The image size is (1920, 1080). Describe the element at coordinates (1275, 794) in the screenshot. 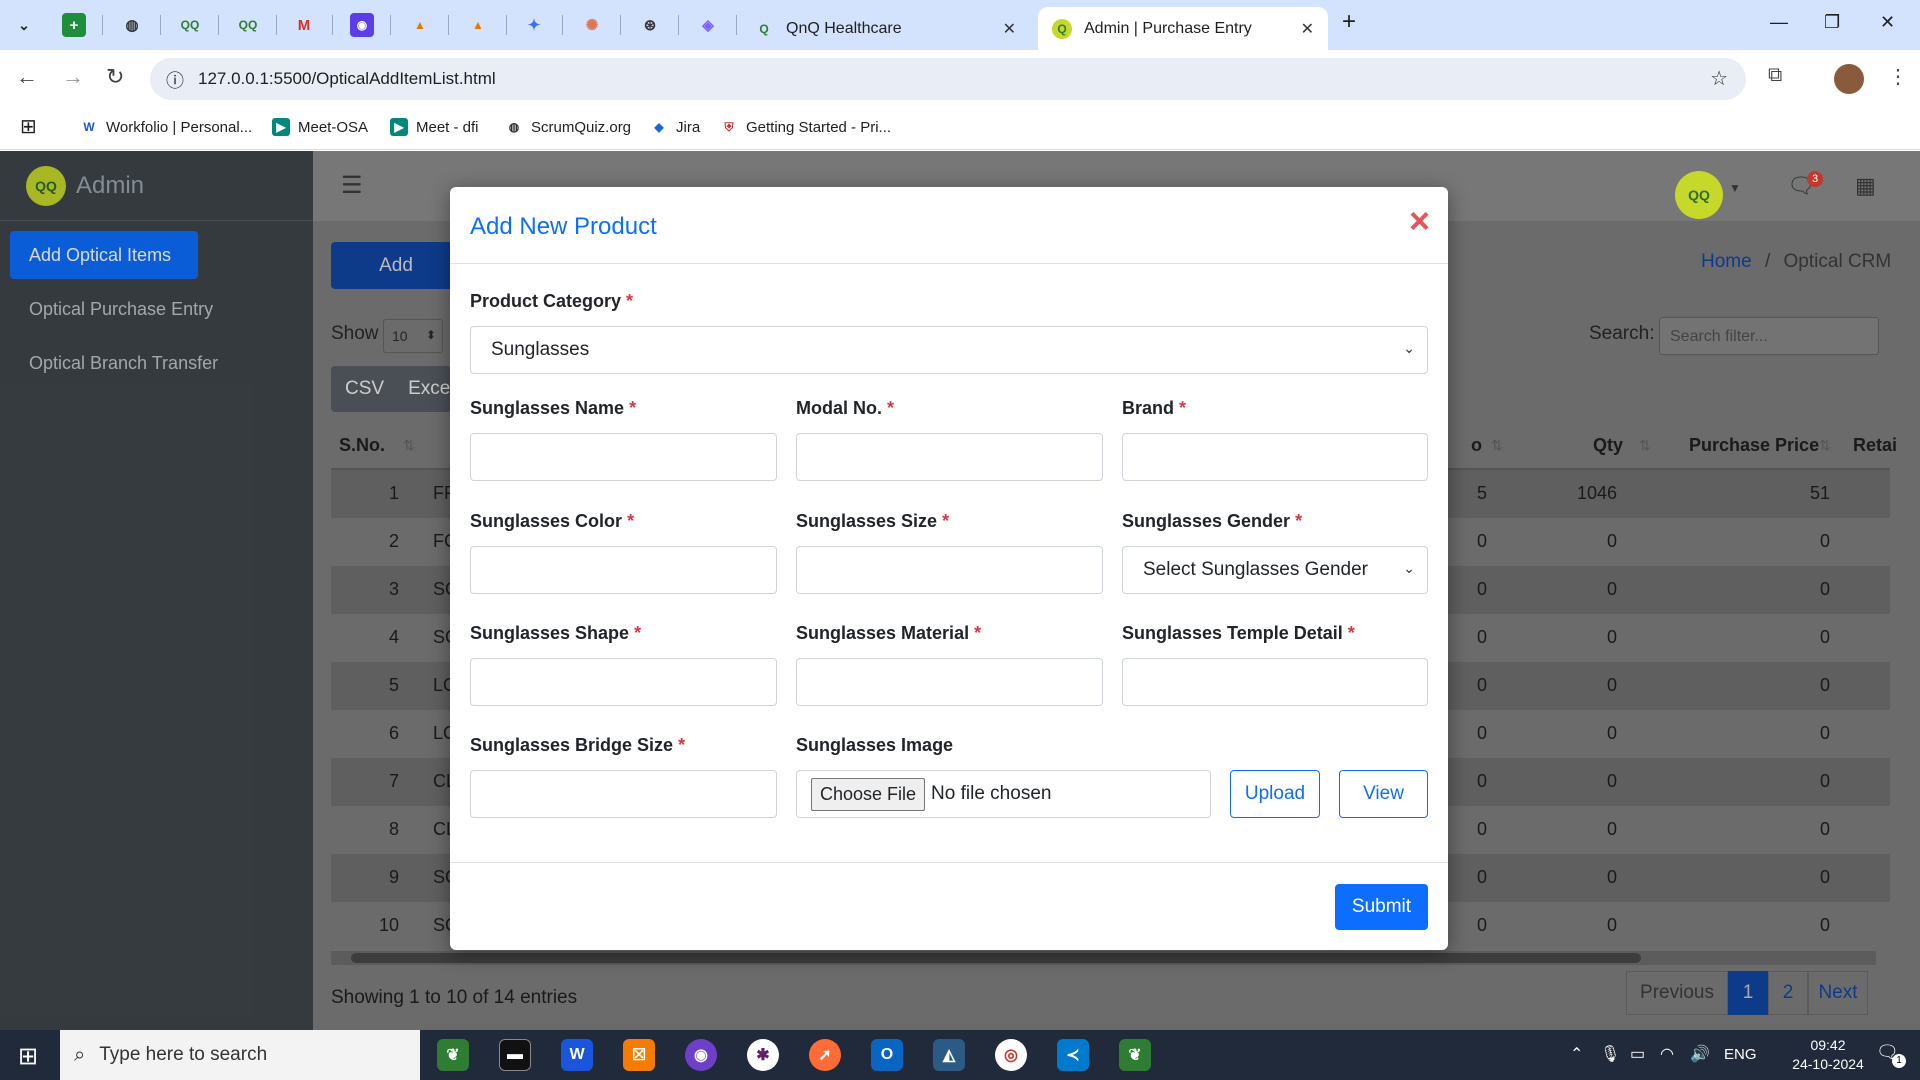

I see `upload-button: Upload` at that location.